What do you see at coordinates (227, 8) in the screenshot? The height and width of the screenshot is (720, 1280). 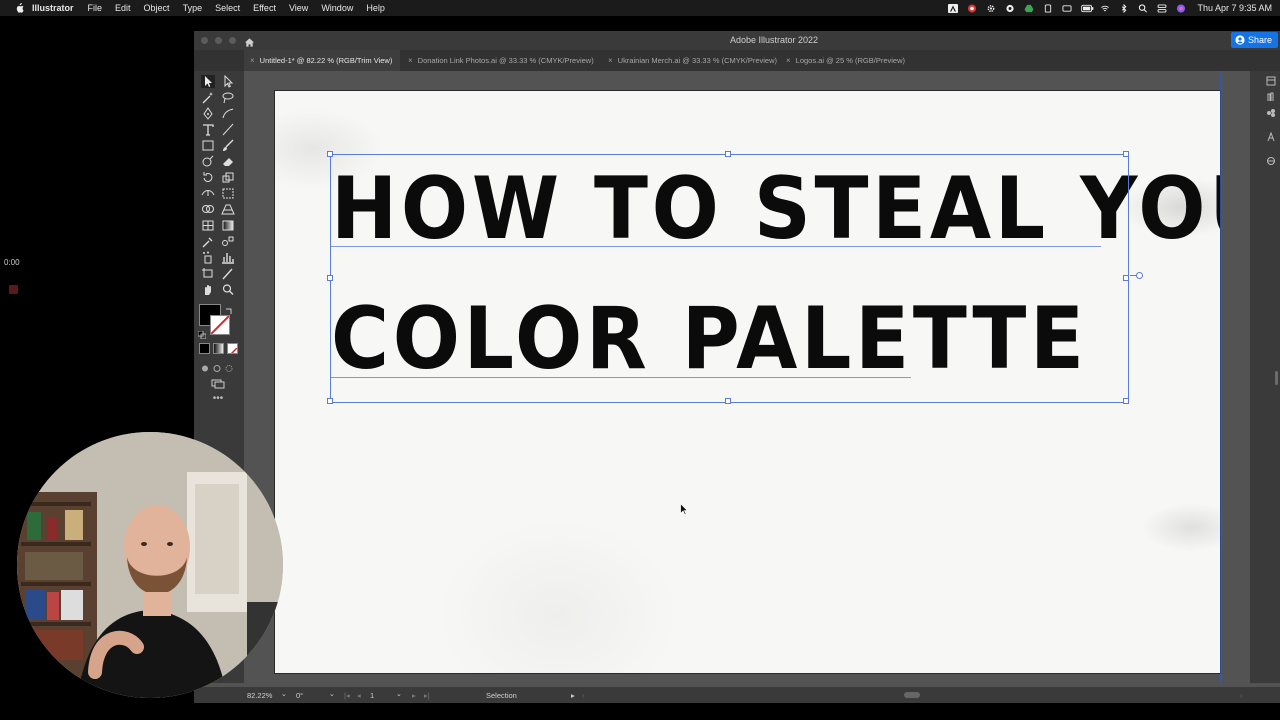 I see `menu-select: Select` at bounding box center [227, 8].